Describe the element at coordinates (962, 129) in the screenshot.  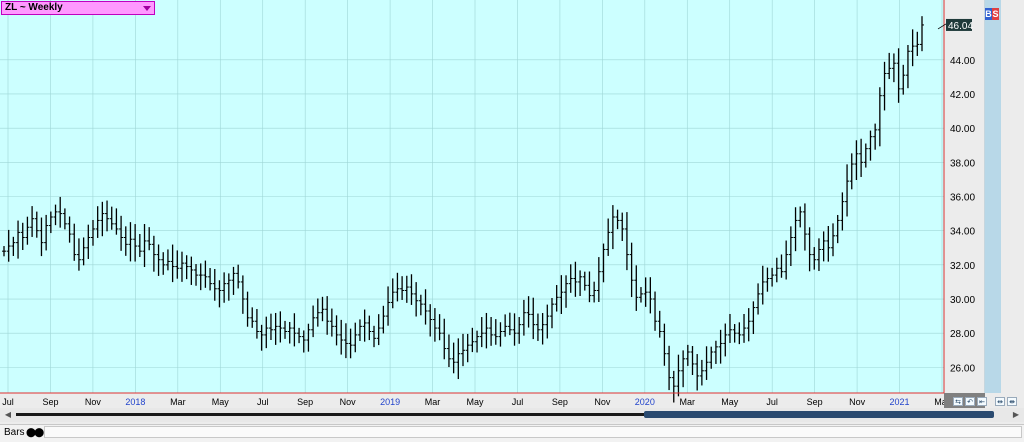
I see `y-tick-label: 40.00` at that location.